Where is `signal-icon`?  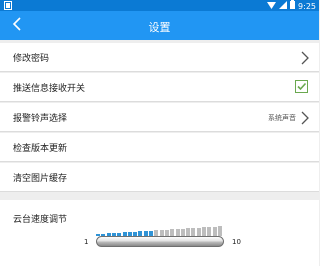
signal-icon is located at coordinates (283, 6).